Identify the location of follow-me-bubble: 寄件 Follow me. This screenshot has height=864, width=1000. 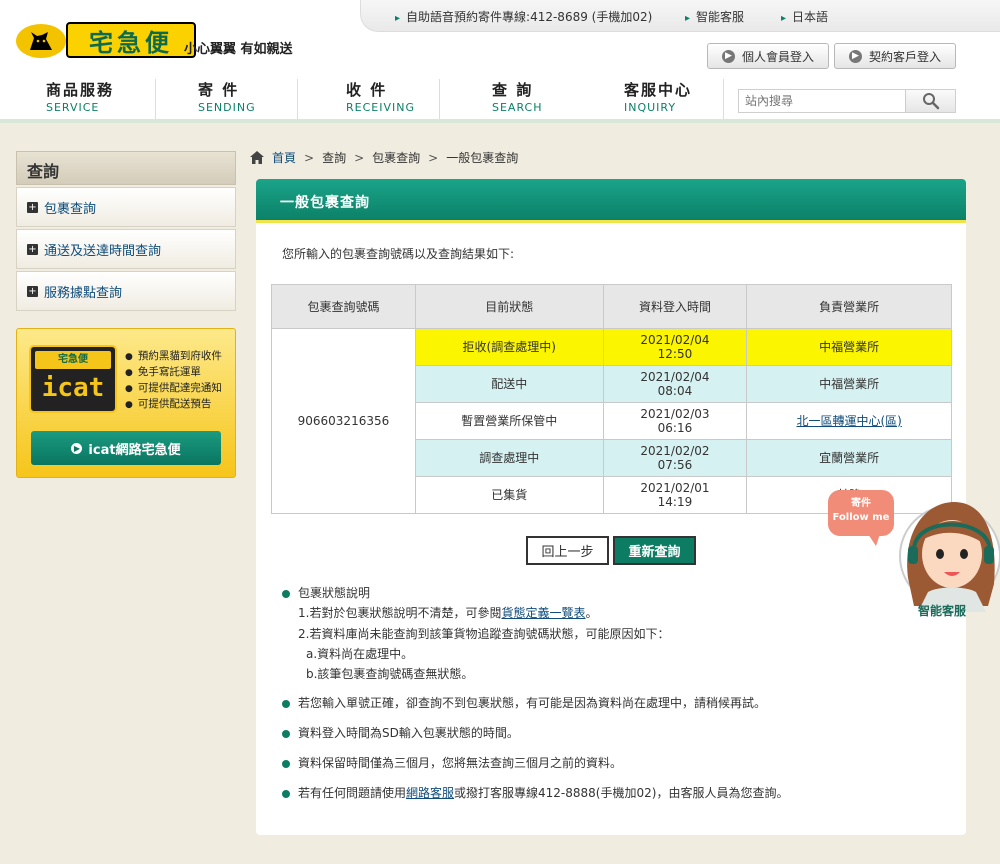
(861, 518).